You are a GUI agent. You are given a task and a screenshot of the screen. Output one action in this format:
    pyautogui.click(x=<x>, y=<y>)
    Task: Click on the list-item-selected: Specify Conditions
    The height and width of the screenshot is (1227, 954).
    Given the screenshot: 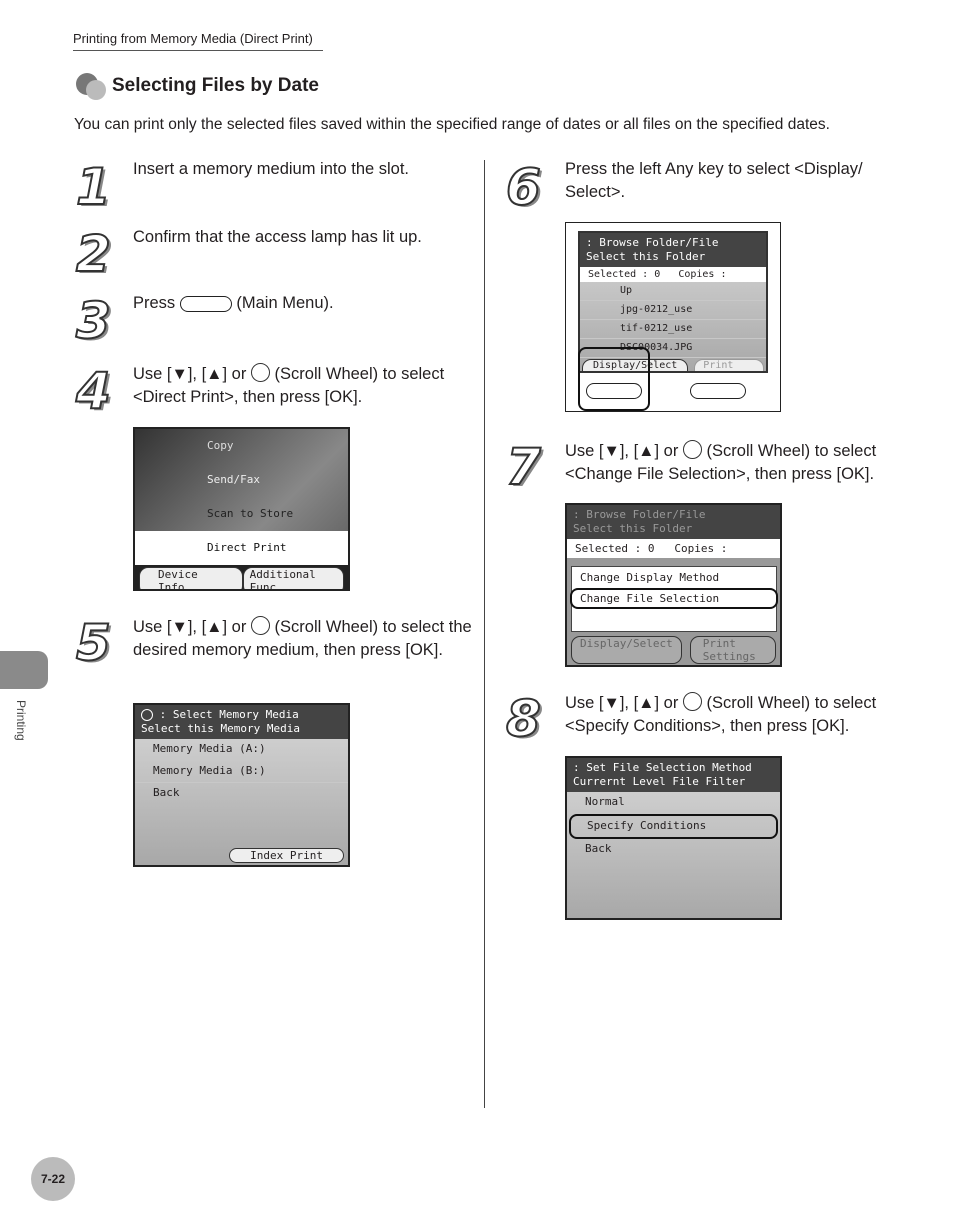 What is the action you would take?
    pyautogui.click(x=673, y=826)
    